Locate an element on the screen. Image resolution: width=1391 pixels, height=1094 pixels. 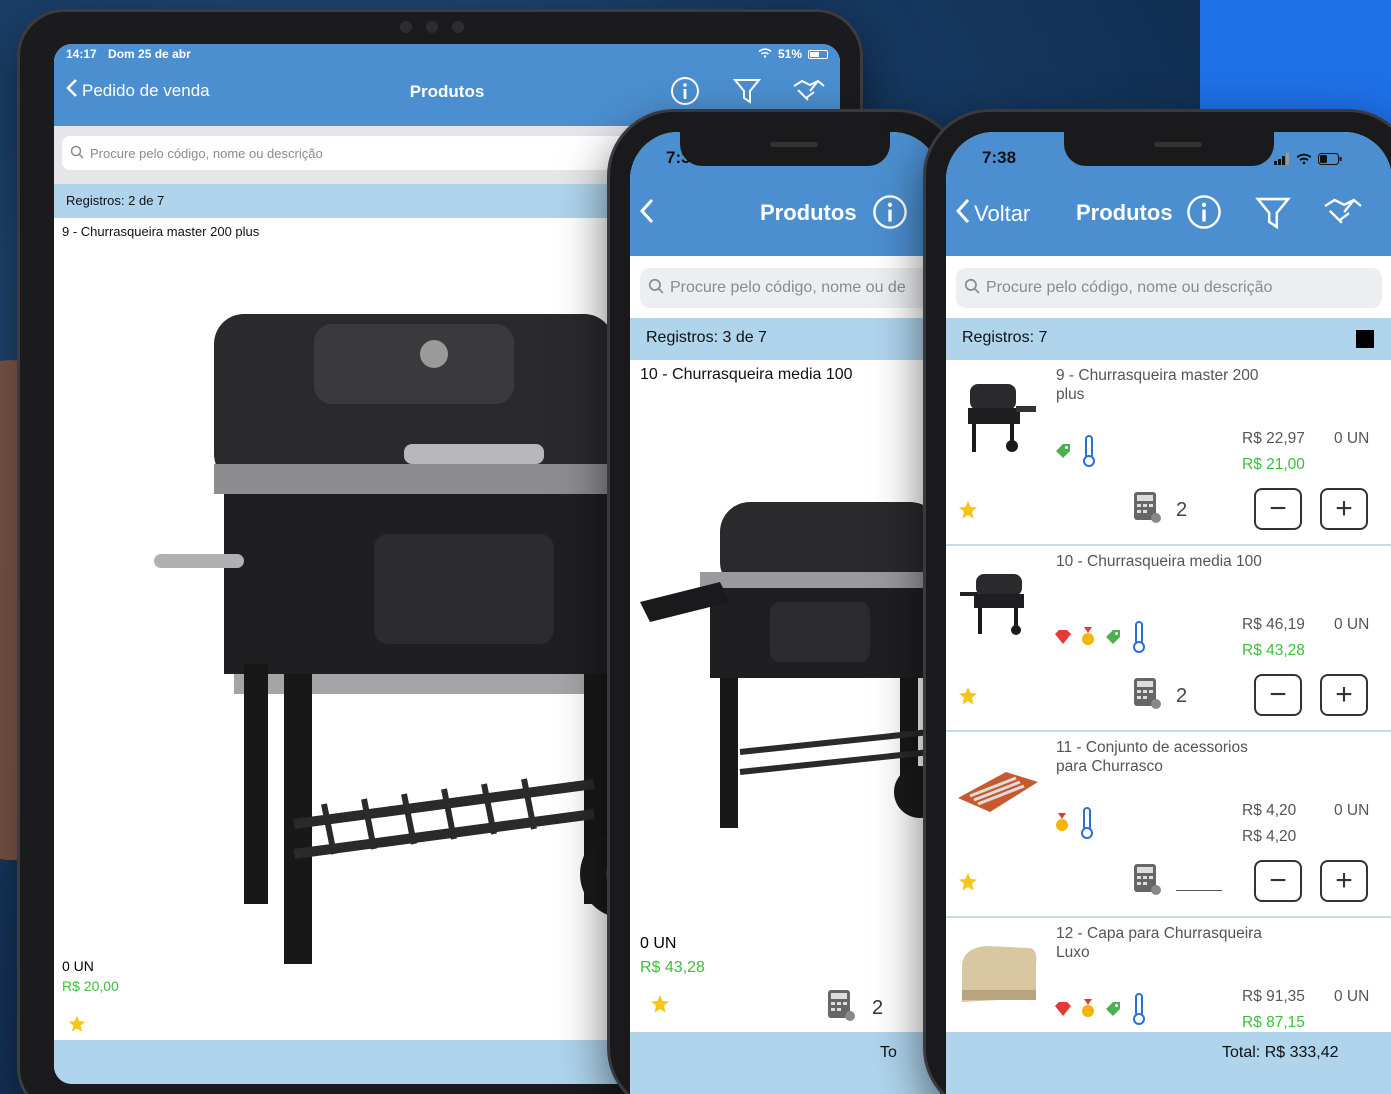
search-placeholder: Procure pelo código, nome ou de is located at coordinates (788, 287).